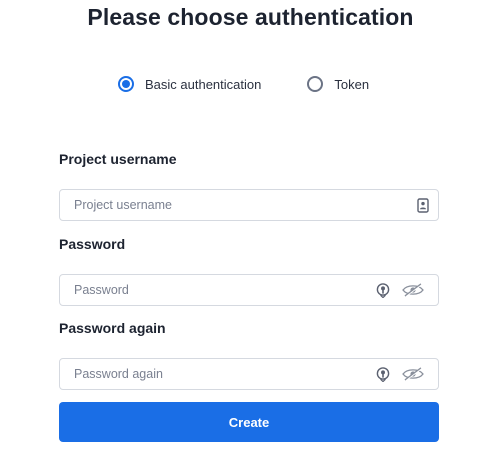 Image resolution: width=501 pixels, height=461 pixels. I want to click on radio-basic-authentication: Basic authentication, so click(189, 84).